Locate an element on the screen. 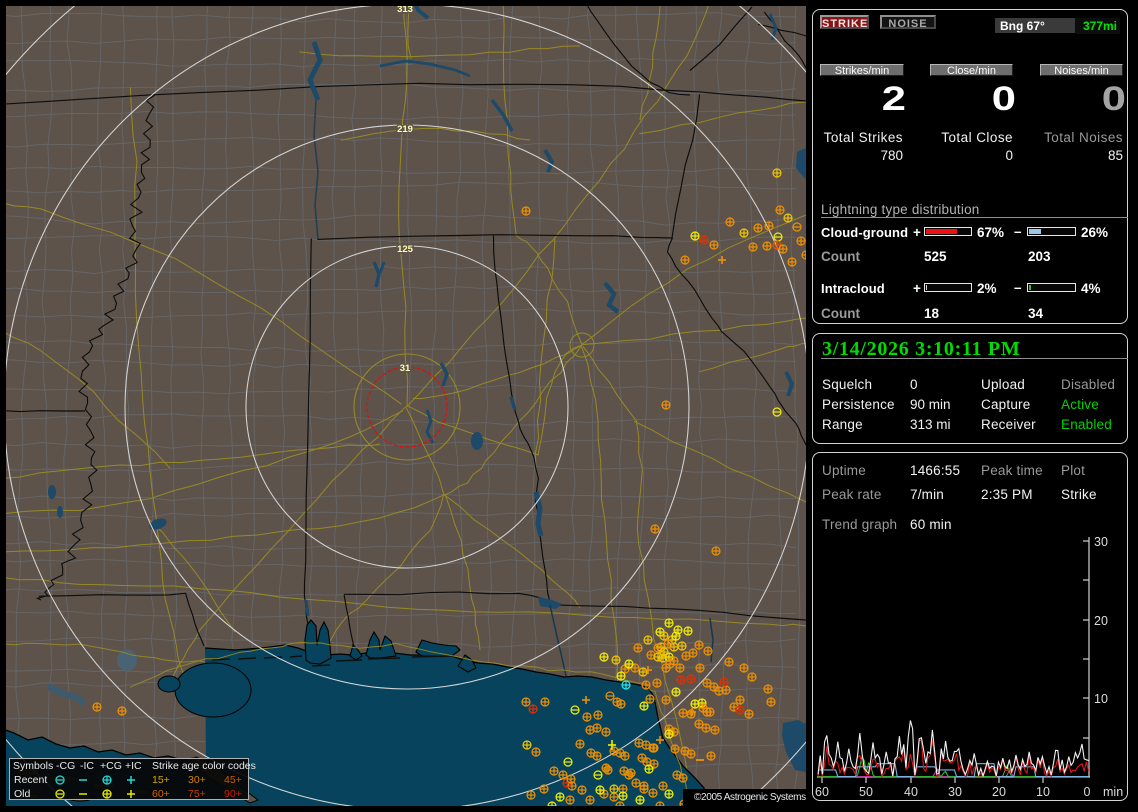 This screenshot has width=1138, height=812. svg-text: 40 is located at coordinates (911, 792).